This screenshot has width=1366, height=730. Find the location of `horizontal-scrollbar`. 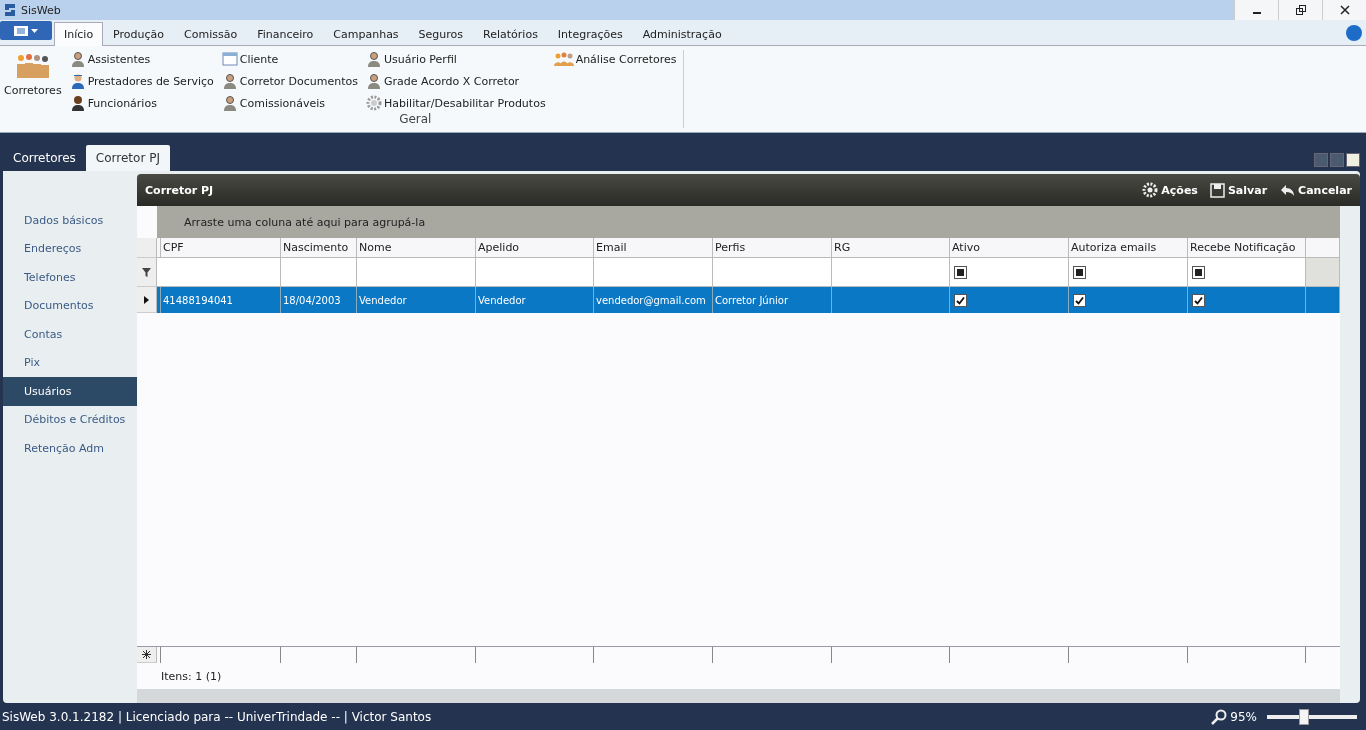

horizontal-scrollbar is located at coordinates (738, 696).